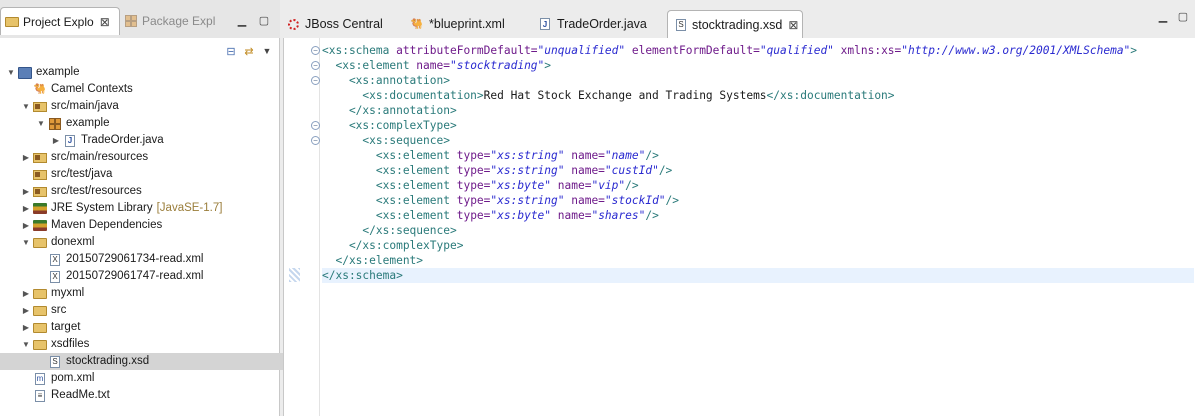 The image size is (1195, 416). I want to click on xml-tag: />, so click(652, 155).